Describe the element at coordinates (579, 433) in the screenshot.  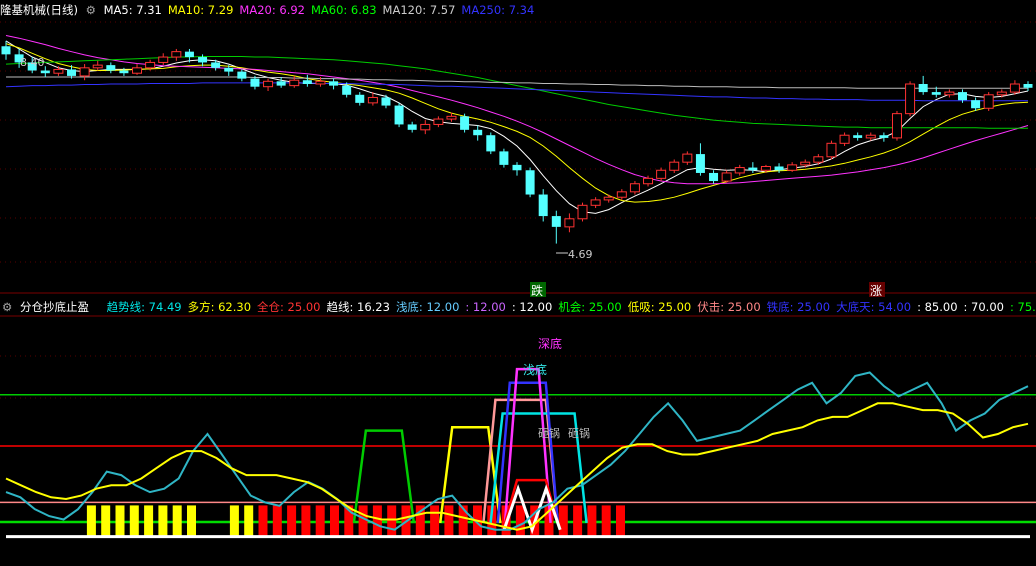
I see `pot-label-2: 砸锅` at that location.